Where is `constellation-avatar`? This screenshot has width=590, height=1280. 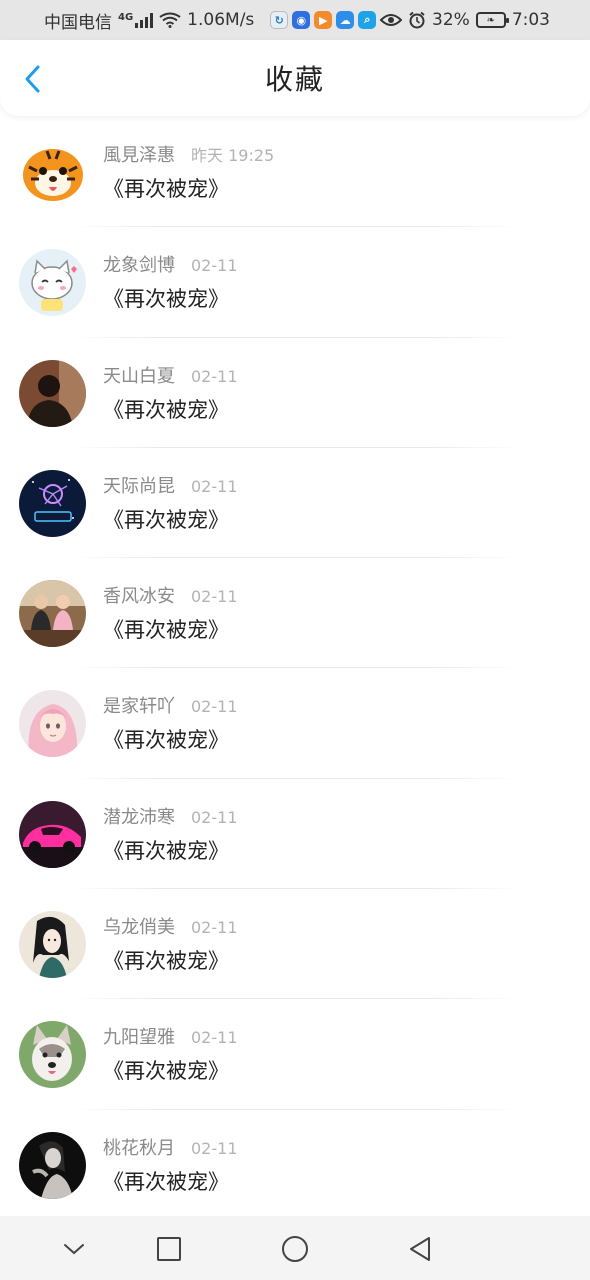 constellation-avatar is located at coordinates (52, 503).